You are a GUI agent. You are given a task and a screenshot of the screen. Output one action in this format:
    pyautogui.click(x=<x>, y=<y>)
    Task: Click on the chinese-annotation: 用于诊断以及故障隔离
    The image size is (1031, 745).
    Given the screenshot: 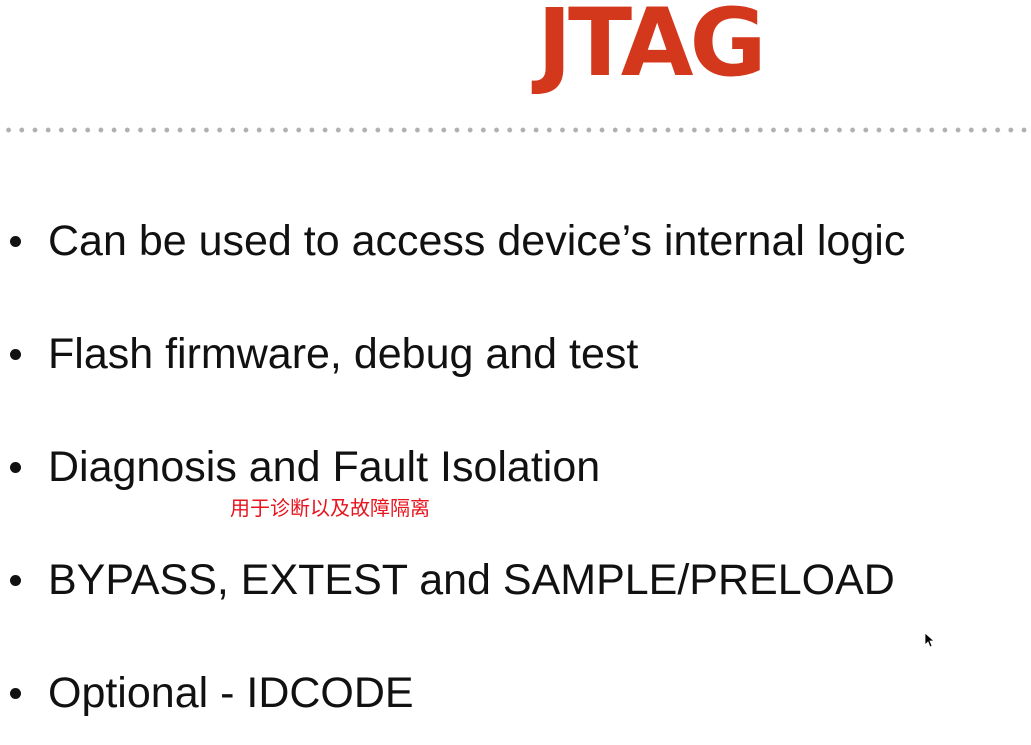 What is the action you would take?
    pyautogui.click(x=330, y=508)
    